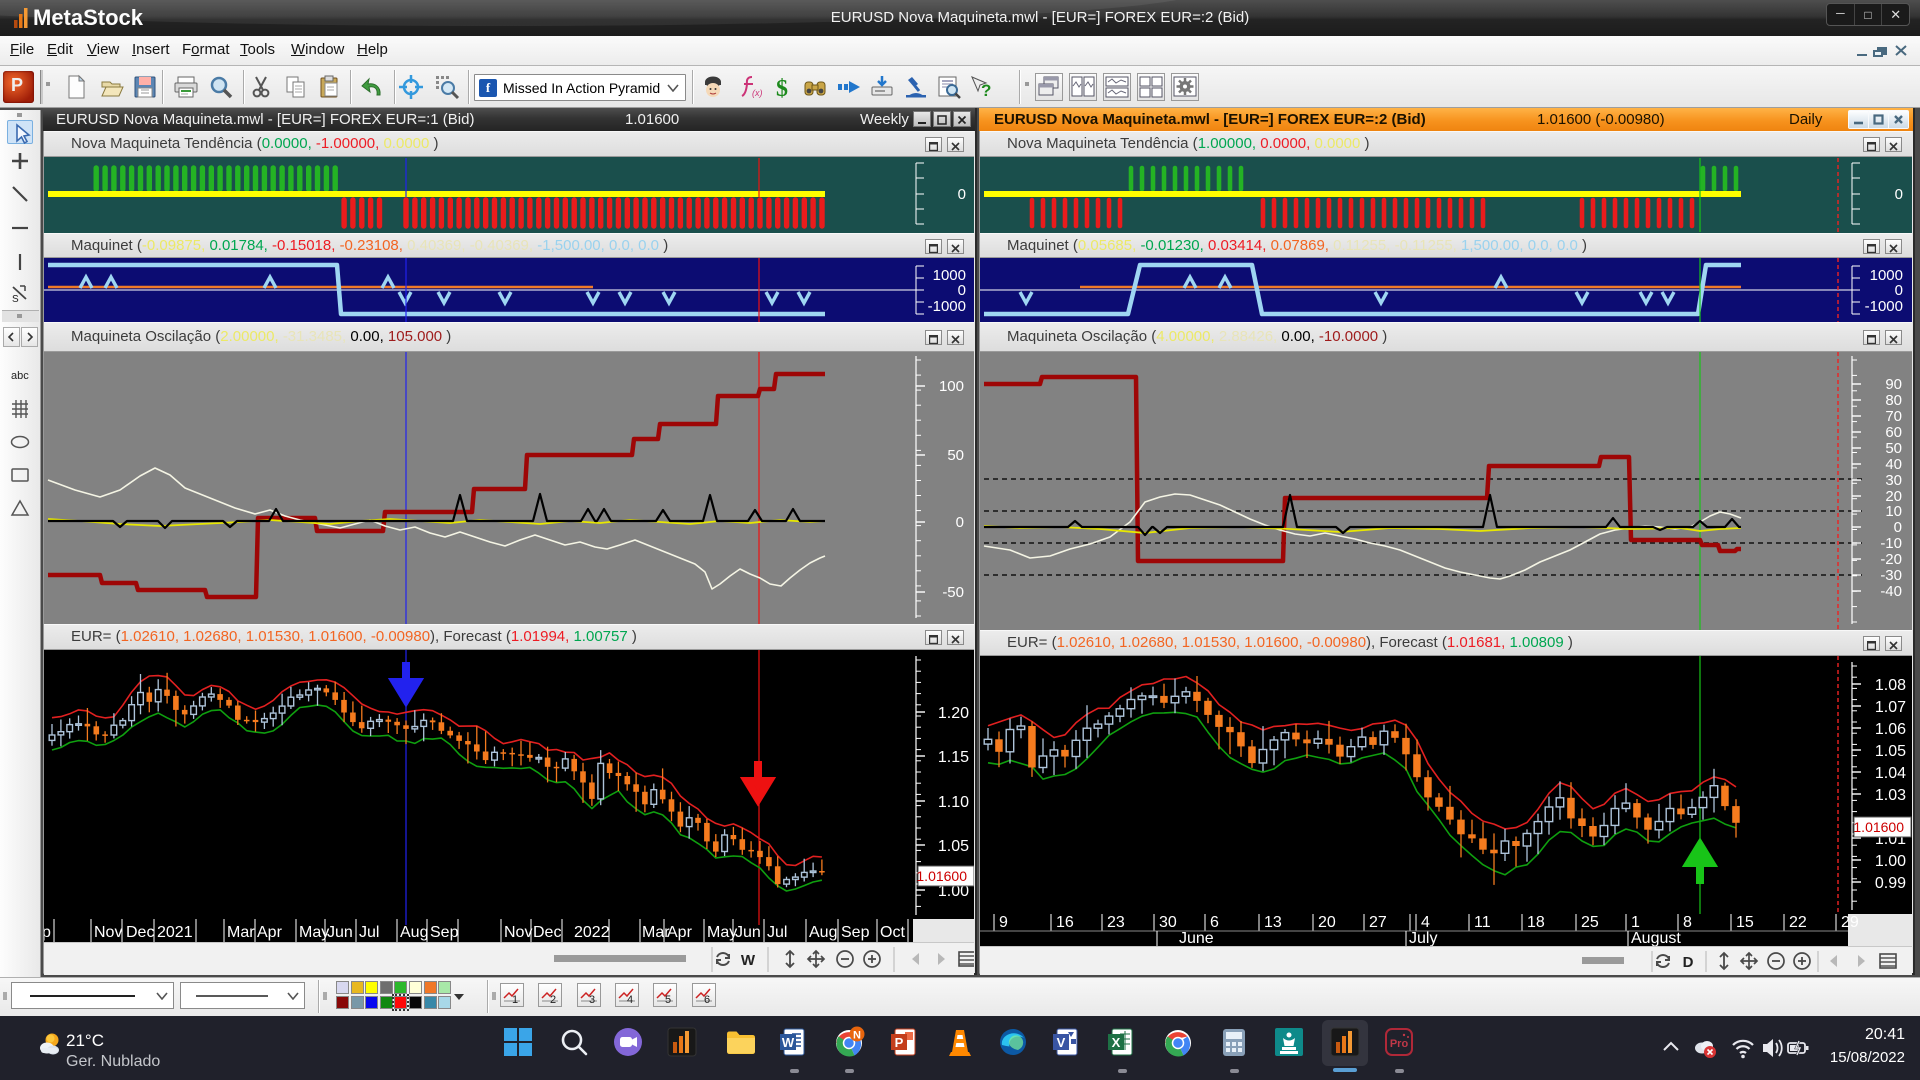  Describe the element at coordinates (1378, 922) in the screenshot. I see `svg-text: 27` at that location.